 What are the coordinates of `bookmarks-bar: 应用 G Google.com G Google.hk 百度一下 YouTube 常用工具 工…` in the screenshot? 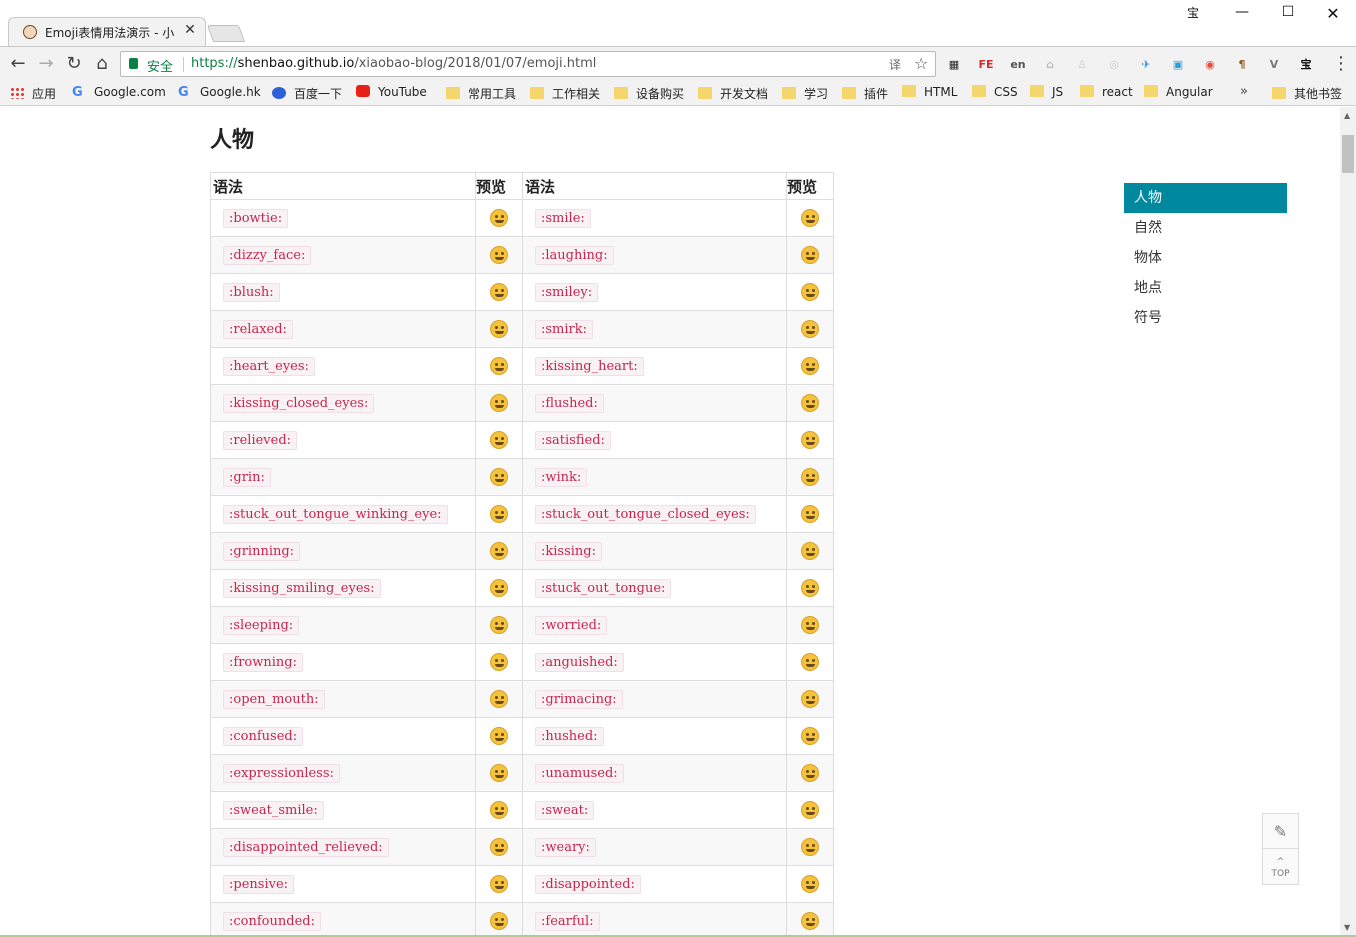 It's located at (678, 93).